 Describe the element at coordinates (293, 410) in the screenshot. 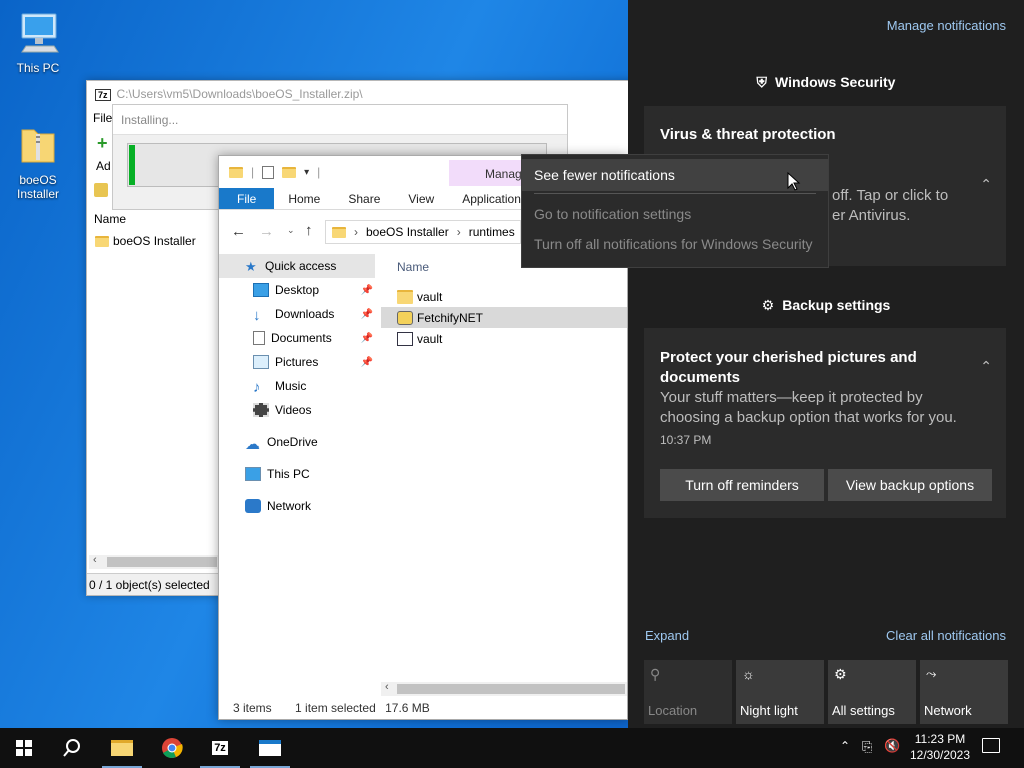

I see `nav-item-label: Videos` at that location.